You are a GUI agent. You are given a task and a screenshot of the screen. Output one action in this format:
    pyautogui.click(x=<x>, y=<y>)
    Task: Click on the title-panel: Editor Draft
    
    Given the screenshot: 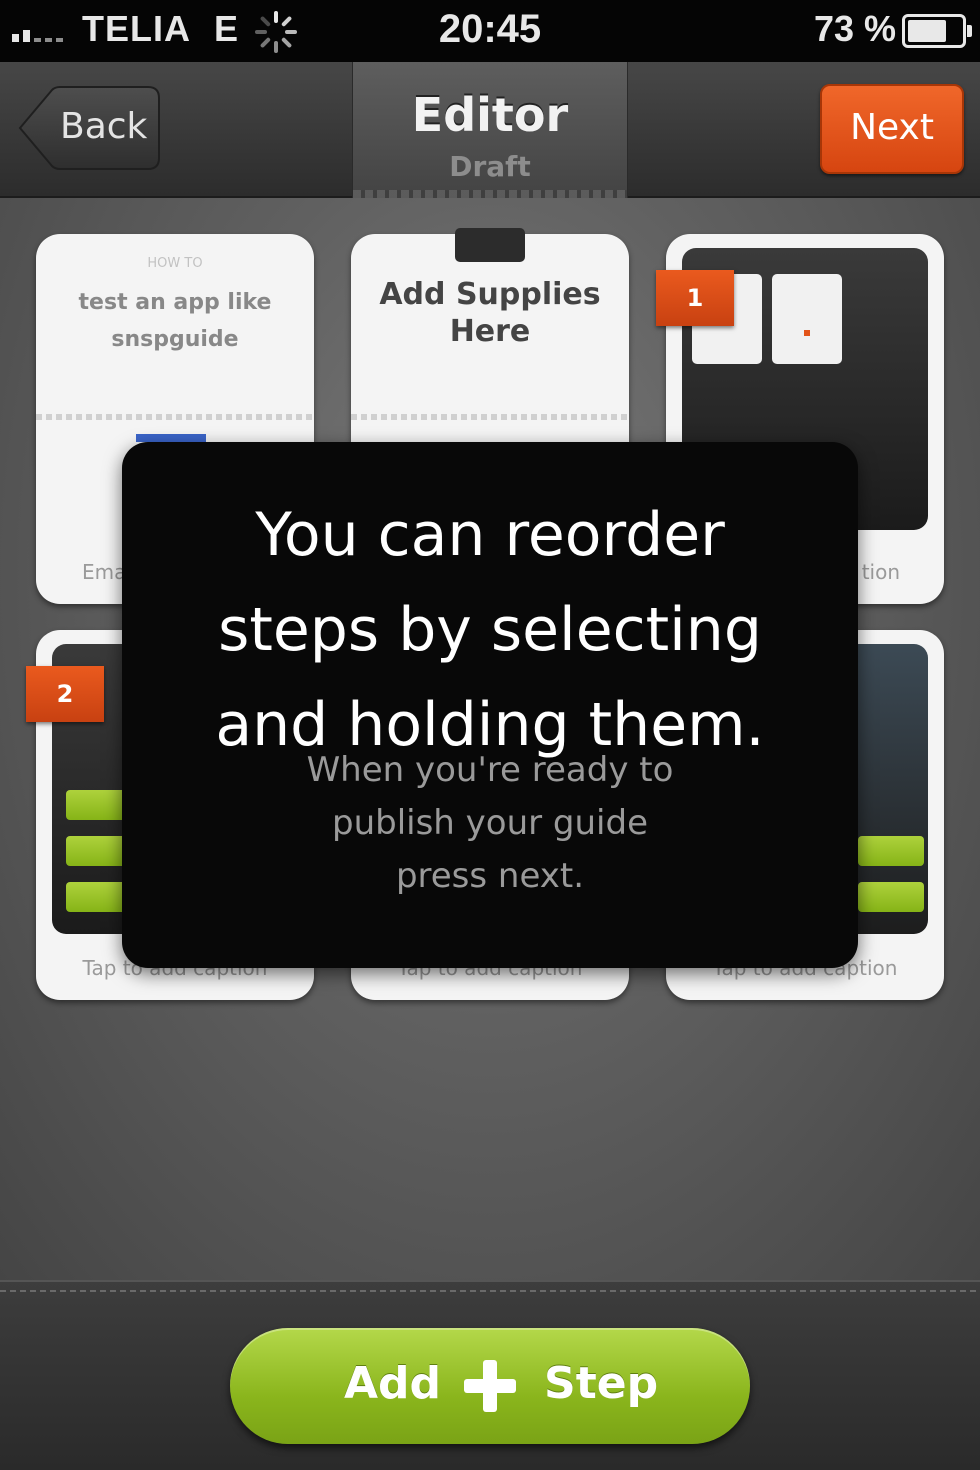 What is the action you would take?
    pyautogui.click(x=490, y=130)
    